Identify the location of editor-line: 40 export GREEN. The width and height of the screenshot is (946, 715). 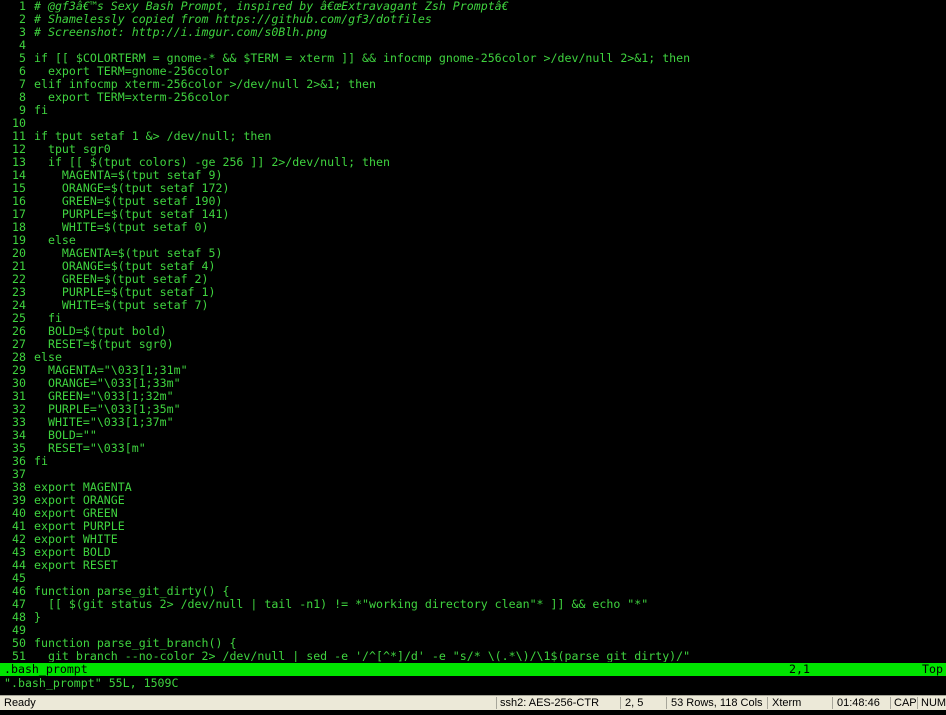
(473, 513).